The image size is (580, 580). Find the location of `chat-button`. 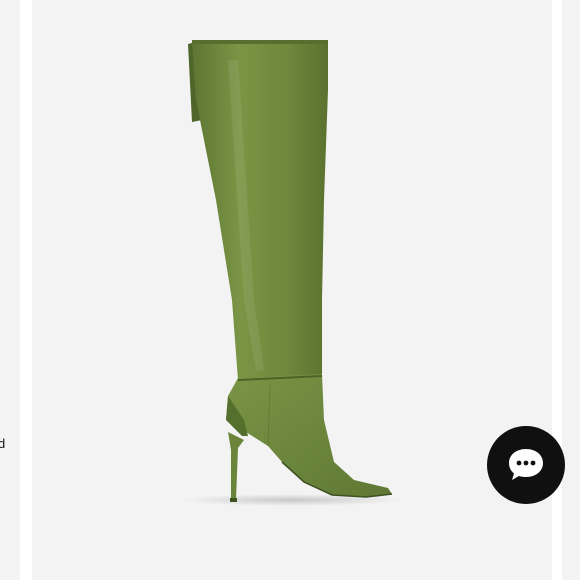

chat-button is located at coordinates (526, 465).